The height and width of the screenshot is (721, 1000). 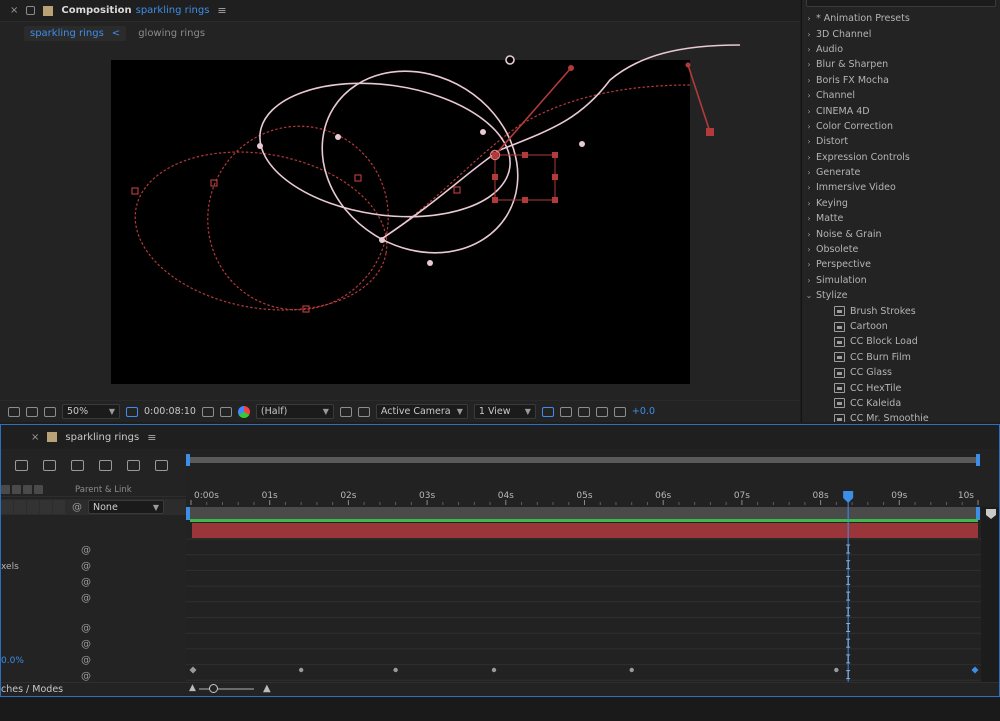 What do you see at coordinates (901, 33) in the screenshot?
I see `effect-category: › 3D Channel` at bounding box center [901, 33].